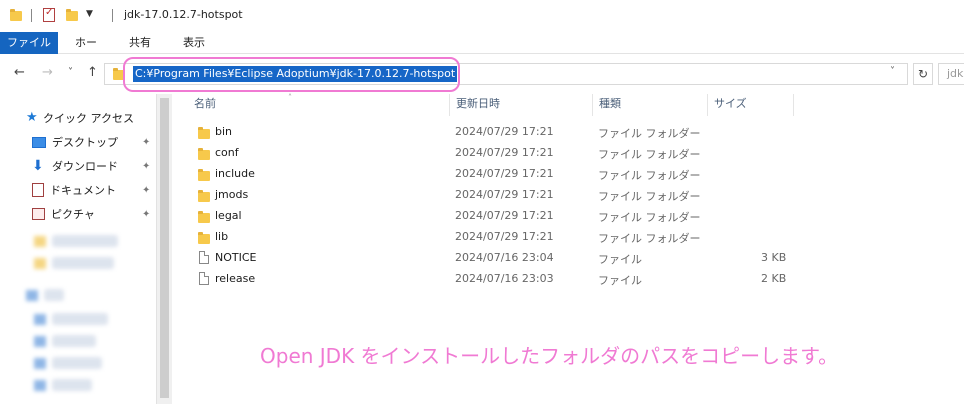 This screenshot has height=404, width=964. What do you see at coordinates (29, 43) in the screenshot?
I see `tab-file: ファイル` at bounding box center [29, 43].